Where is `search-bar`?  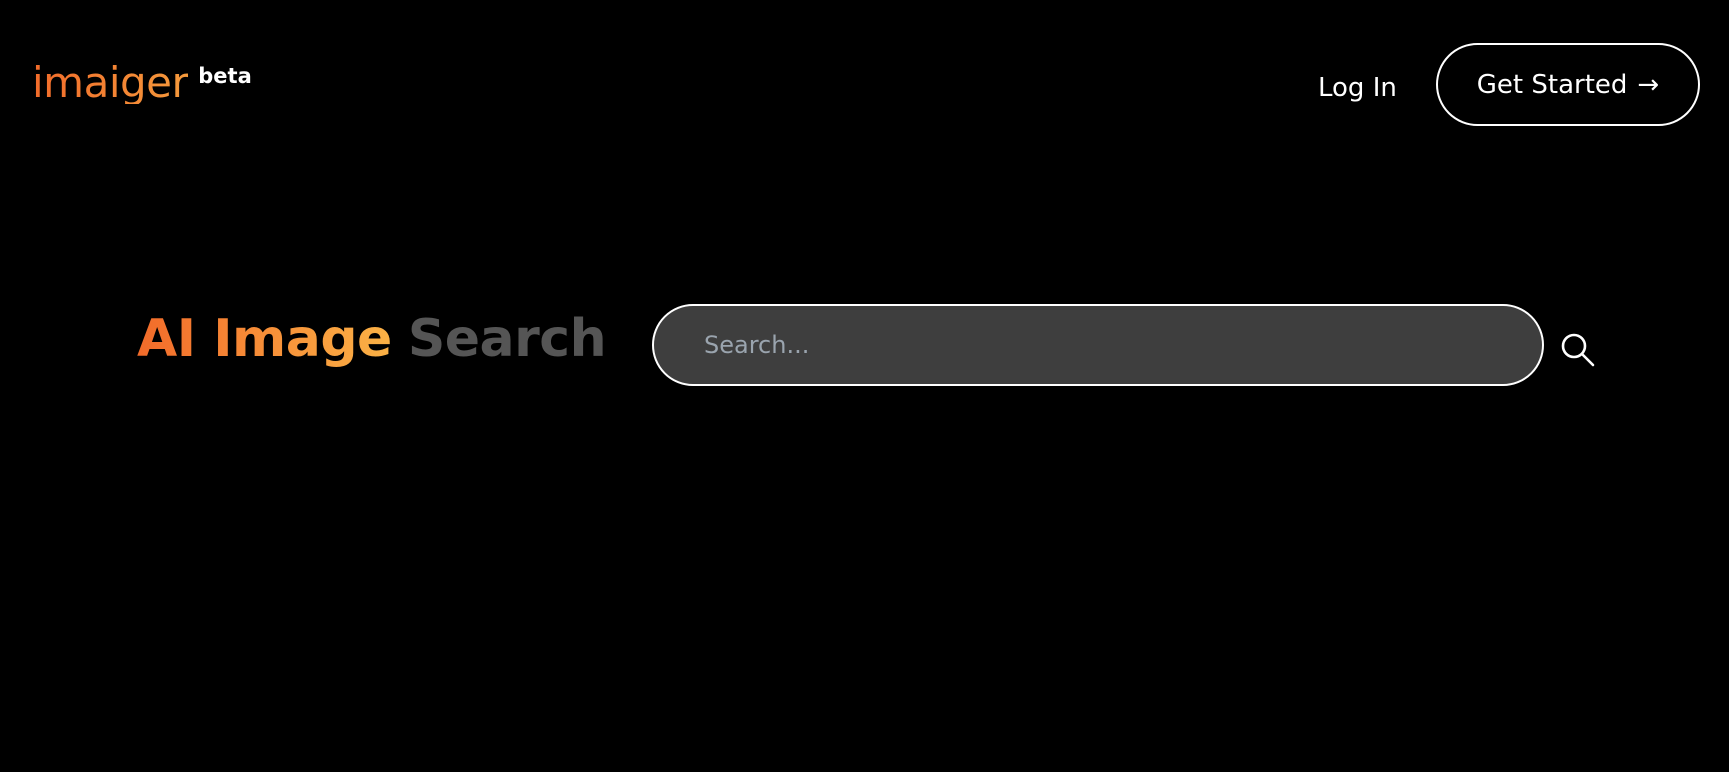 search-bar is located at coordinates (1098, 345).